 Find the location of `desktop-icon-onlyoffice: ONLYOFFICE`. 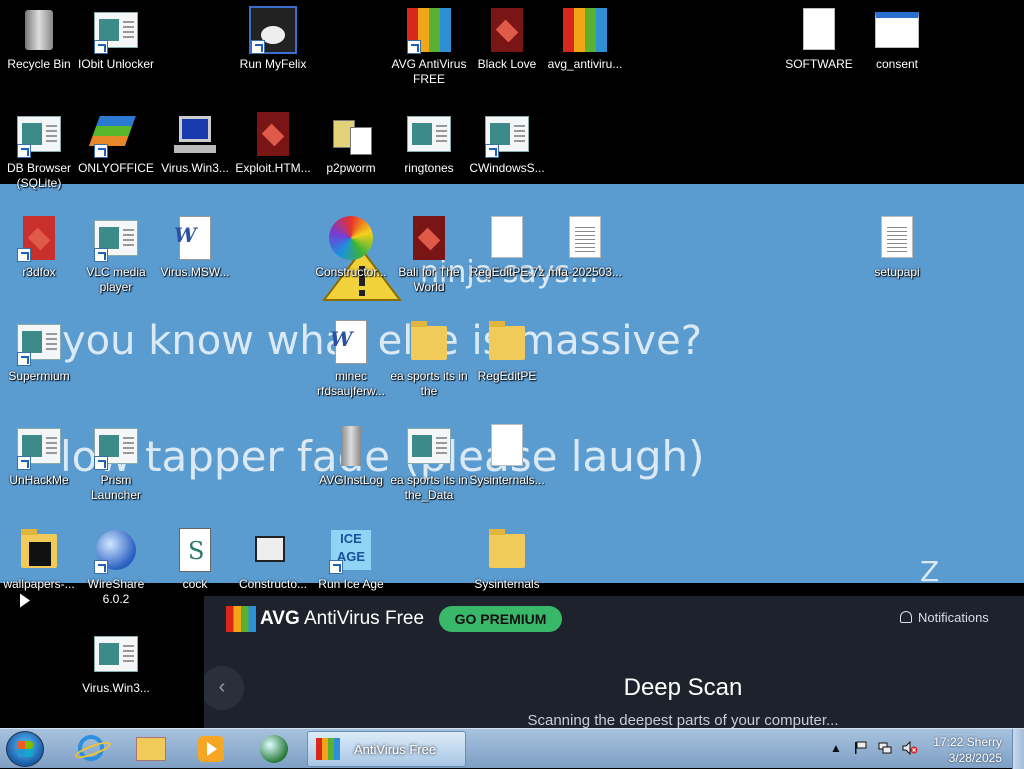

desktop-icon-onlyoffice: ONLYOFFICE is located at coordinates (116, 143).